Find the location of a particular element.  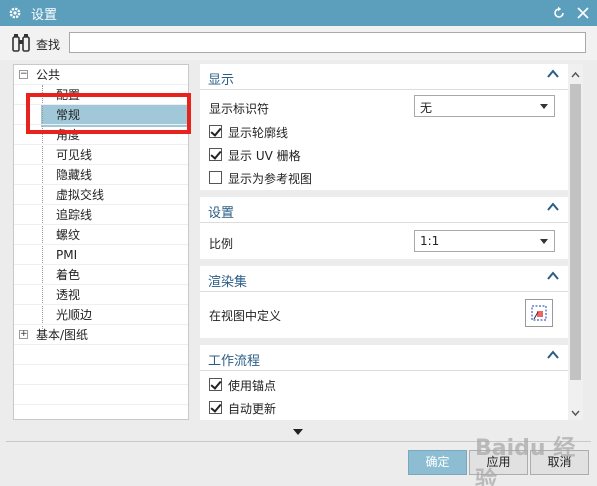

select-value: 1:1 is located at coordinates (430, 241).